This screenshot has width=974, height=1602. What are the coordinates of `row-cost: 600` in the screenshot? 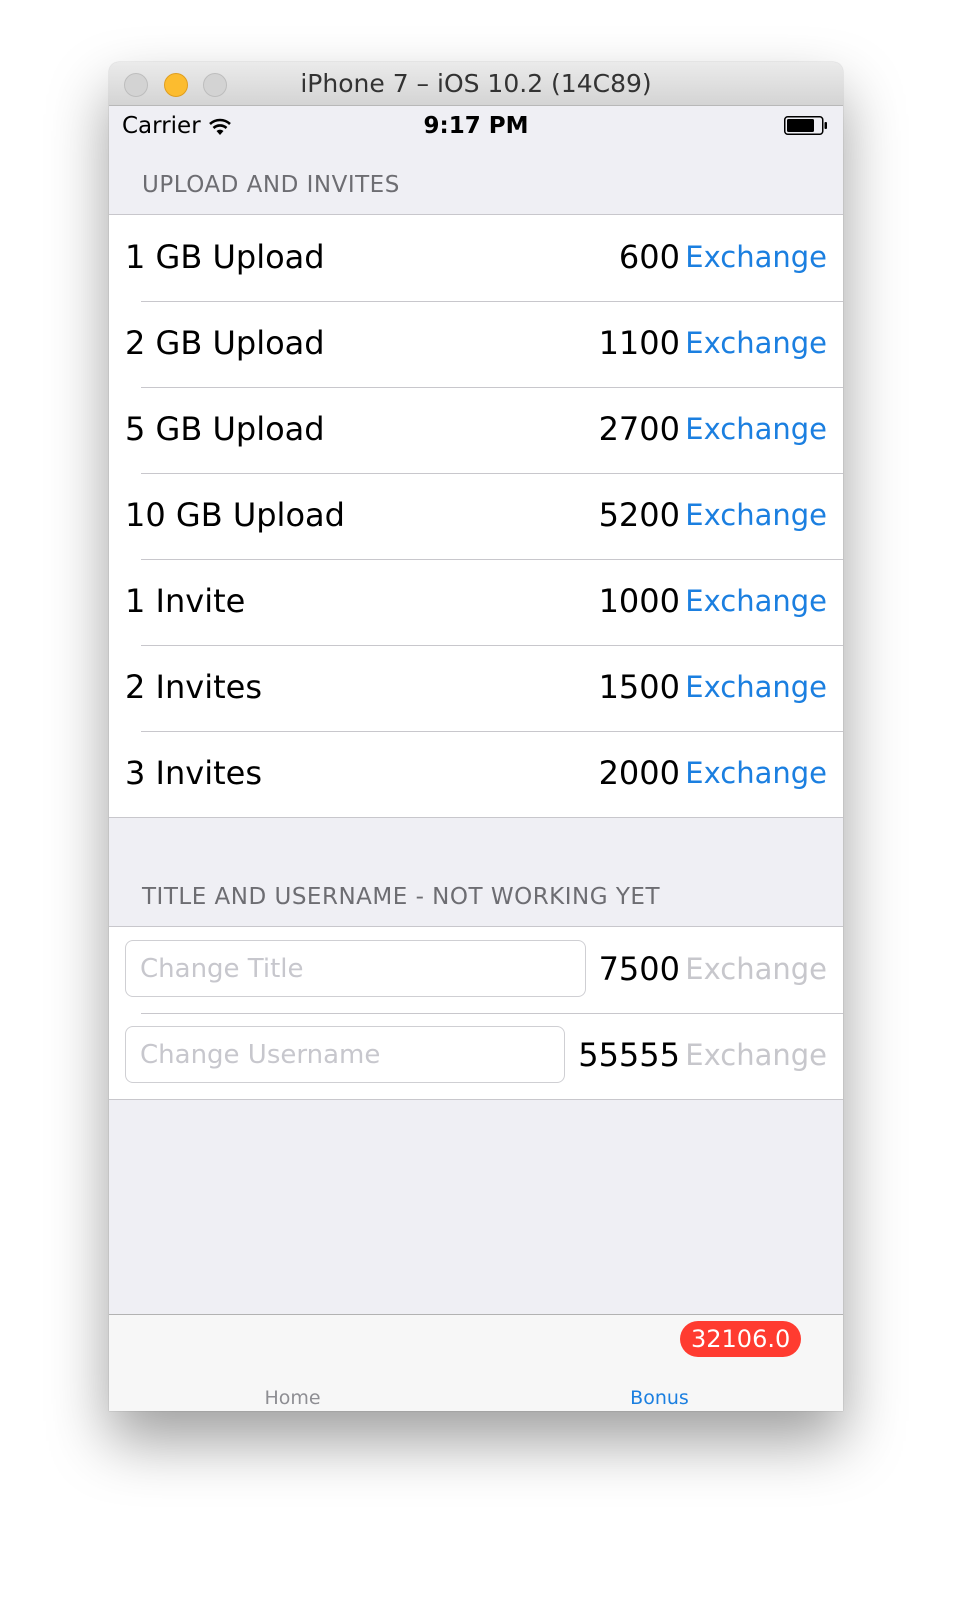 It's located at (649, 257).